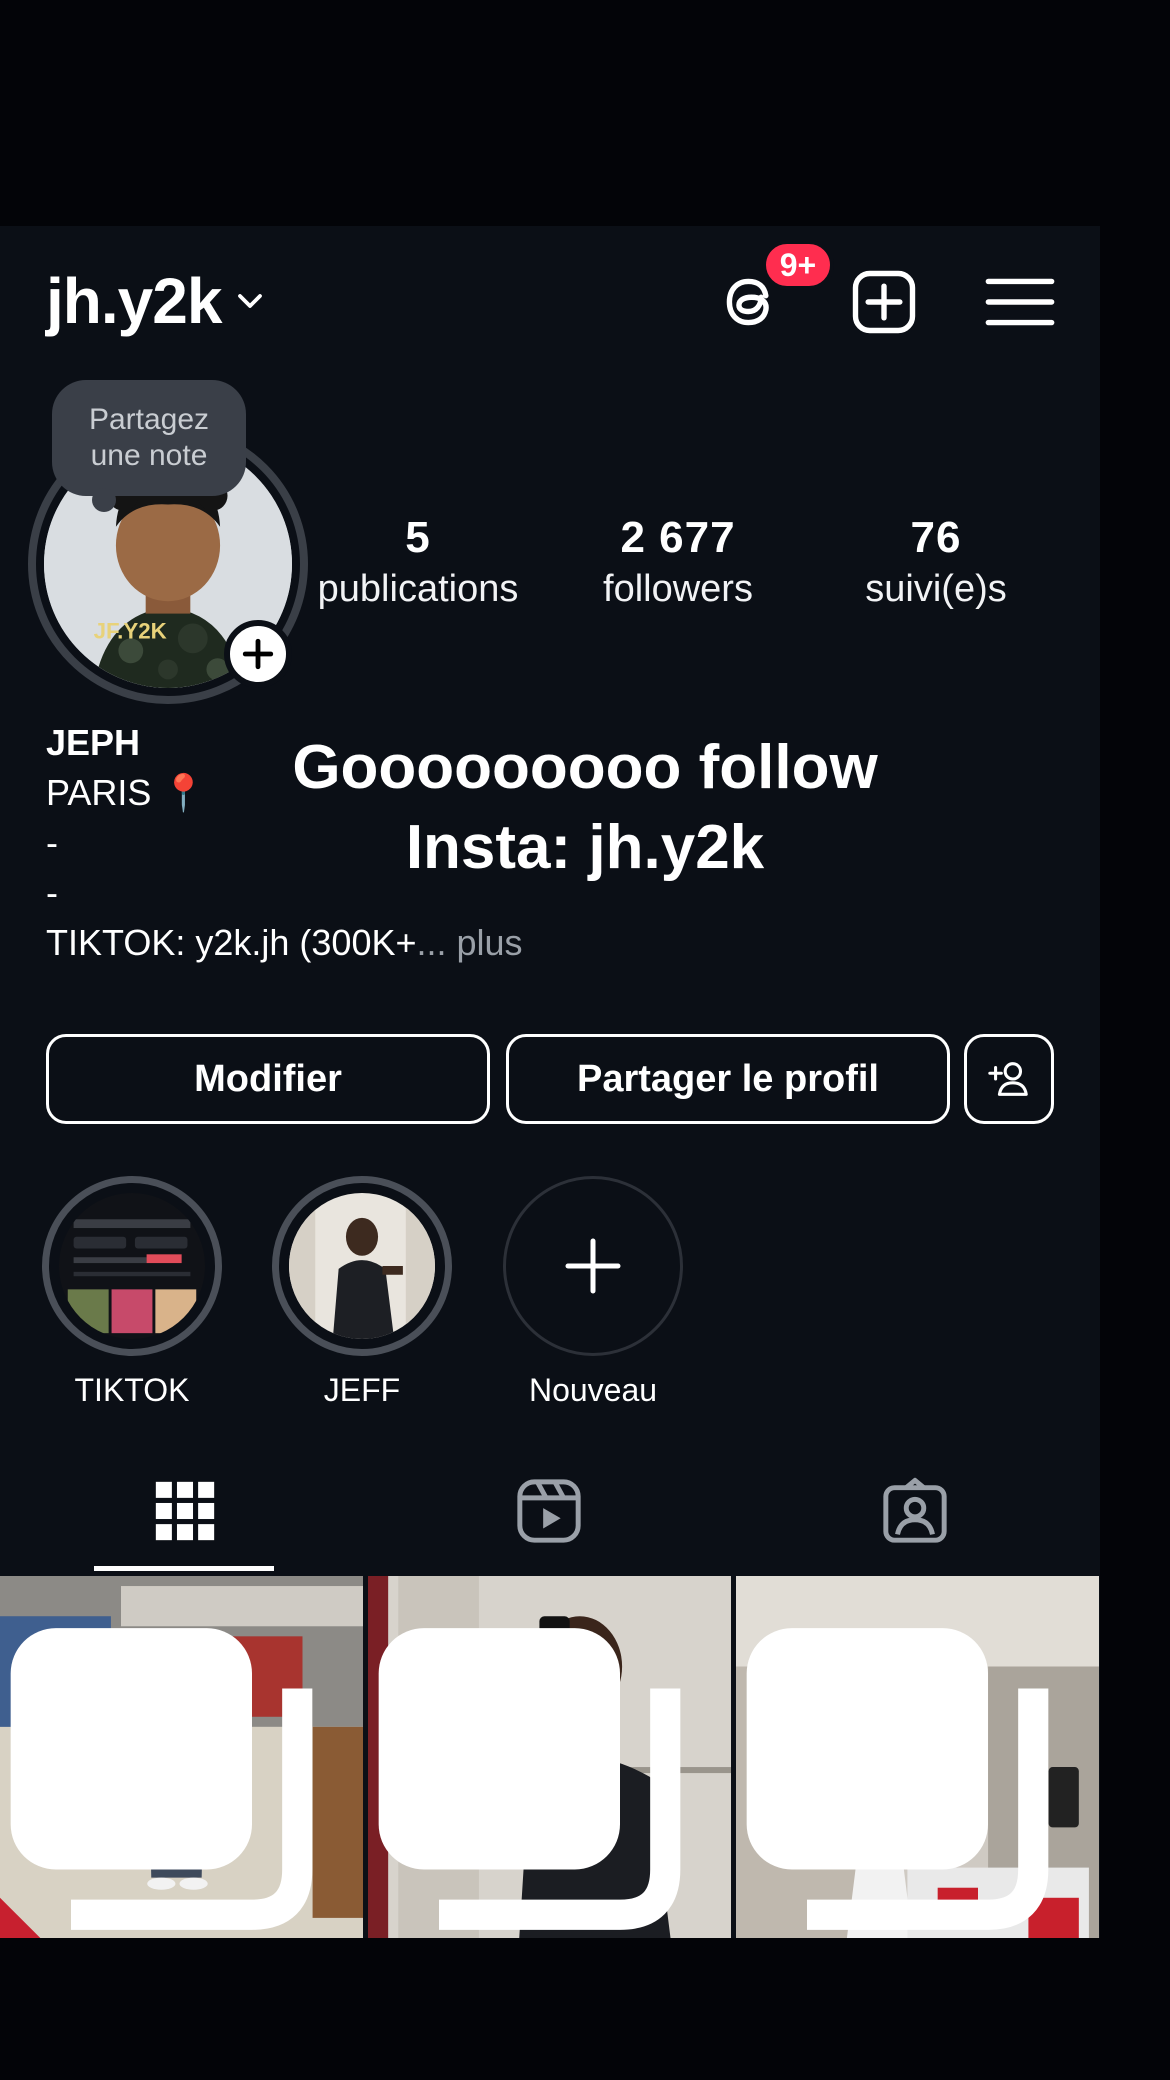 The width and height of the screenshot is (1170, 2080). Describe the element at coordinates (585, 847) in the screenshot. I see `overlay-line: Insta: jh.y2k` at that location.